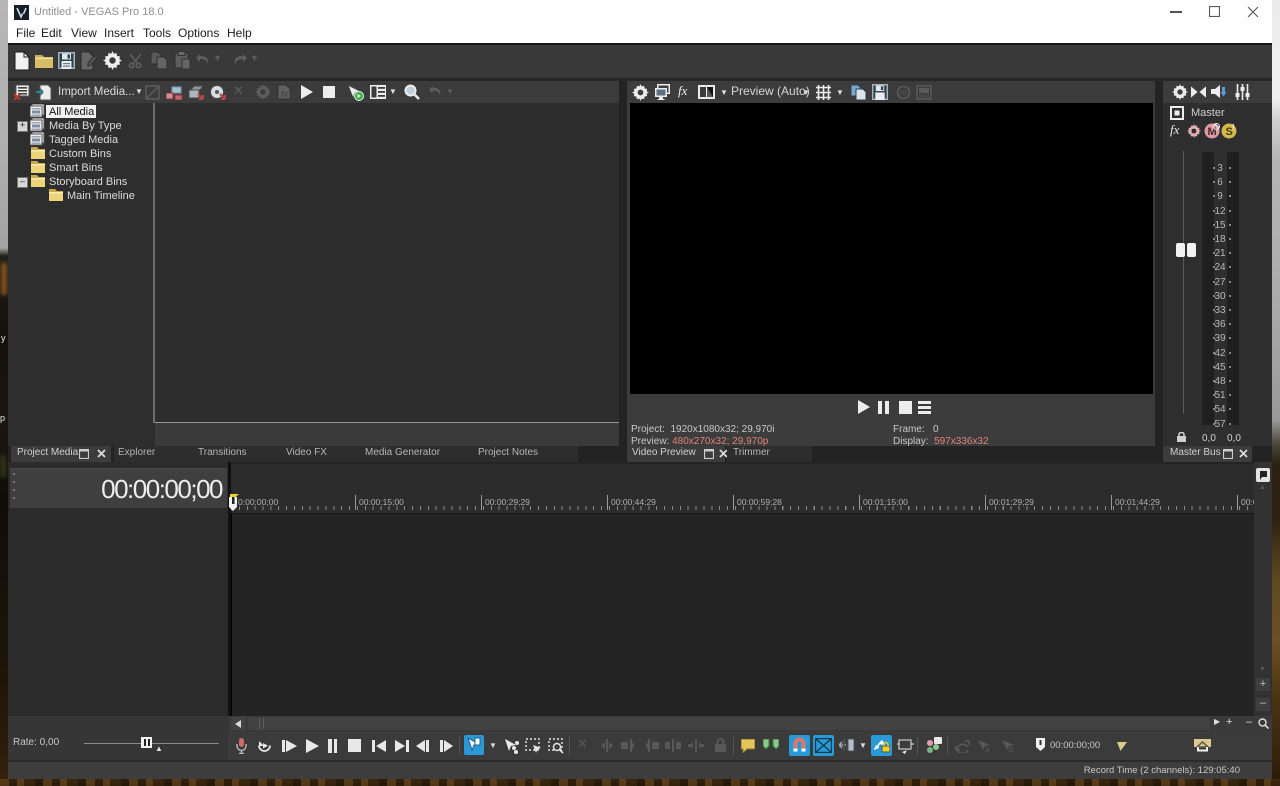  What do you see at coordinates (285, 94) in the screenshot?
I see `svg-text: fx` at bounding box center [285, 94].